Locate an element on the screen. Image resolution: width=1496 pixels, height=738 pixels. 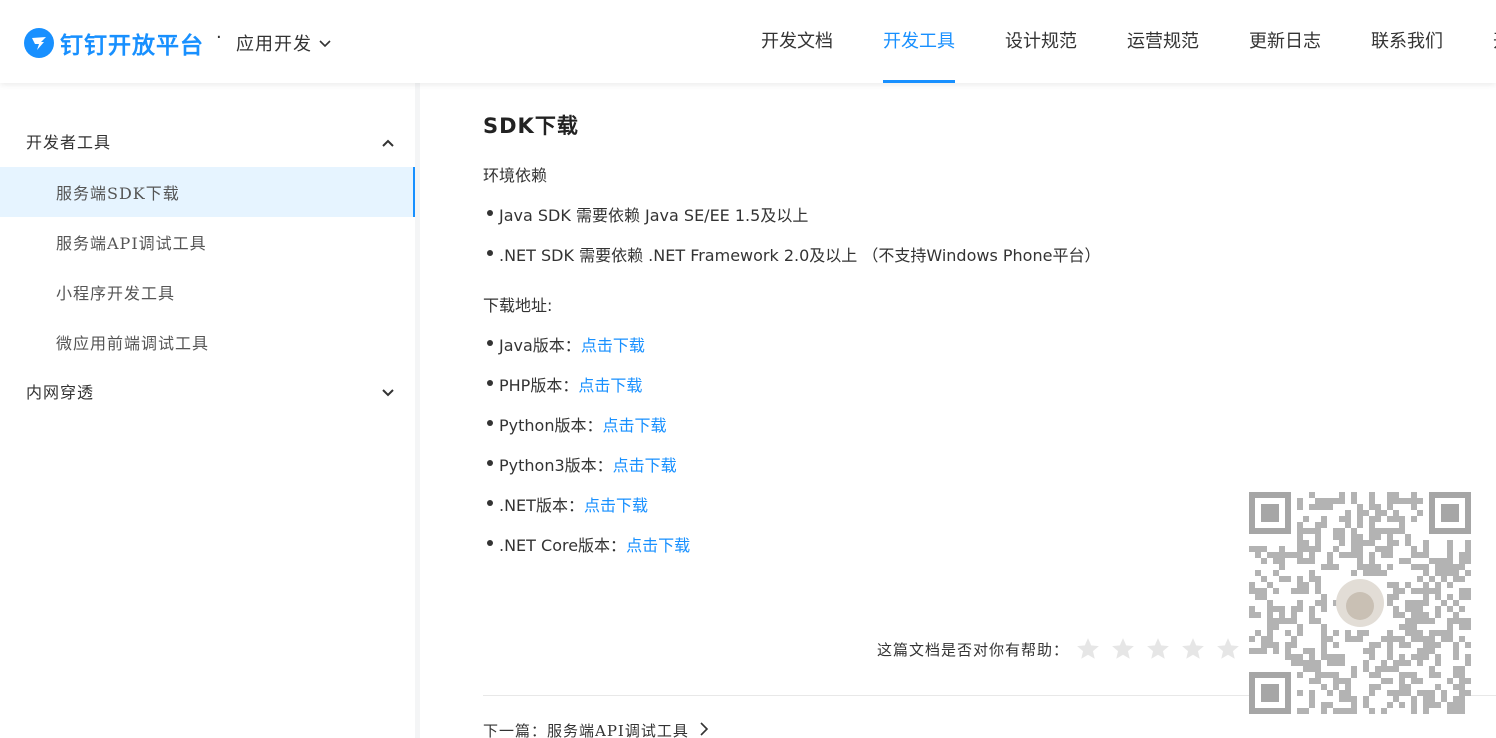
sidebar-group-intranet: 内网穿透 is located at coordinates (207, 391).